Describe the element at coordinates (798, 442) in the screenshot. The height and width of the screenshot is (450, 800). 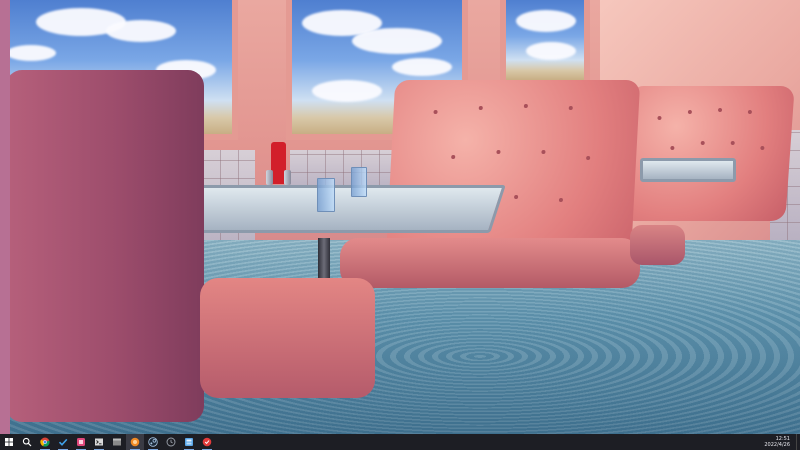
I see `show-desktop-button` at that location.